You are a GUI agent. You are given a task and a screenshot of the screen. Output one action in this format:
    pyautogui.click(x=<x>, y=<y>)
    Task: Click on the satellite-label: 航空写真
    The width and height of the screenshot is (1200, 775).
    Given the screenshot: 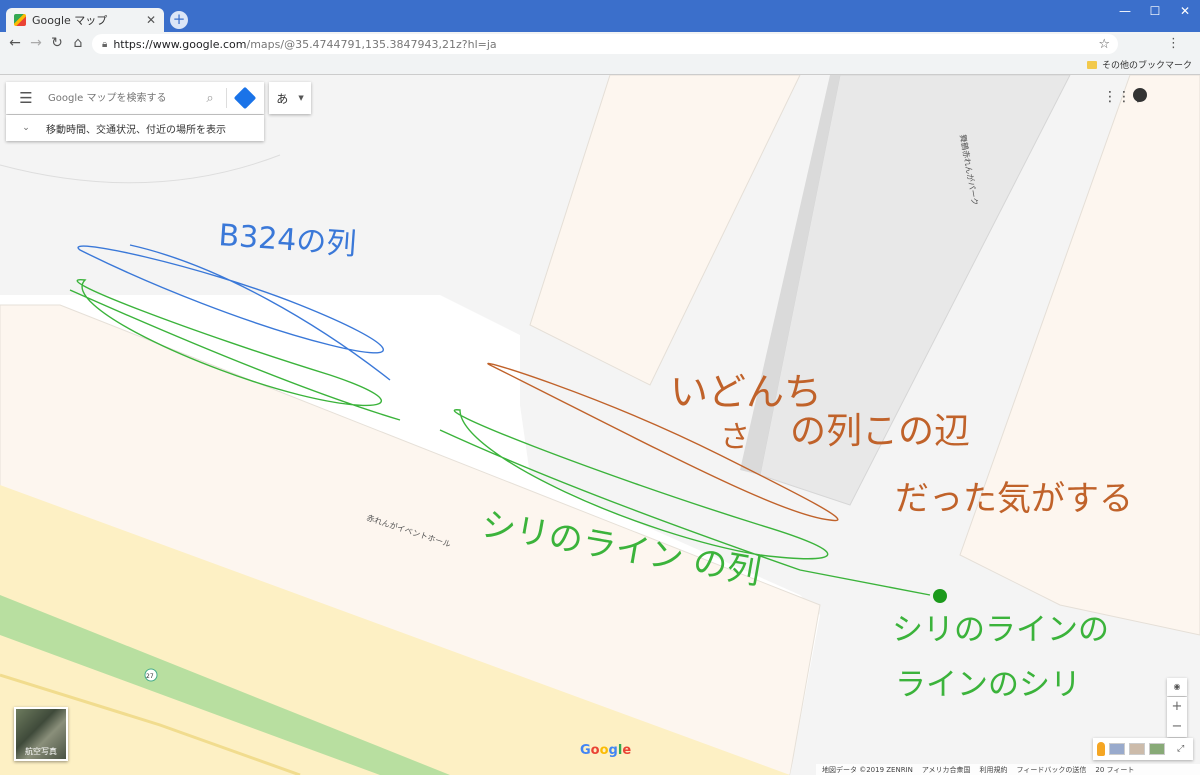 What is the action you would take?
    pyautogui.click(x=41, y=751)
    